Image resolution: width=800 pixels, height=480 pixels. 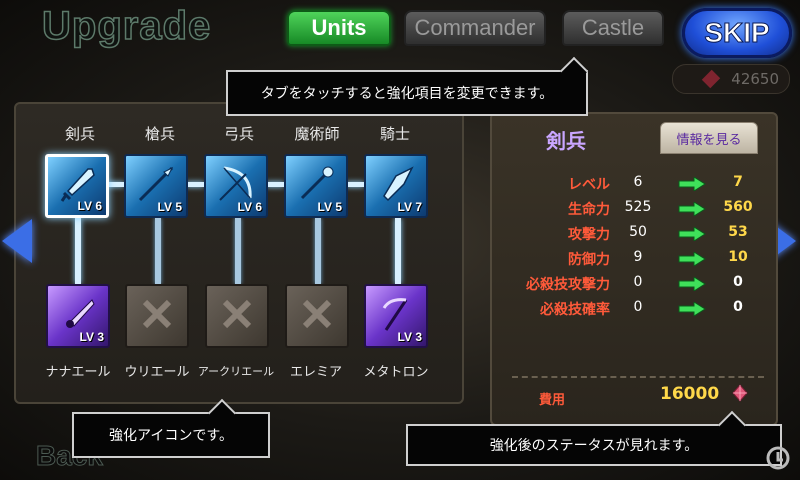 I want to click on unit-name: 剣兵, so click(x=79, y=134).